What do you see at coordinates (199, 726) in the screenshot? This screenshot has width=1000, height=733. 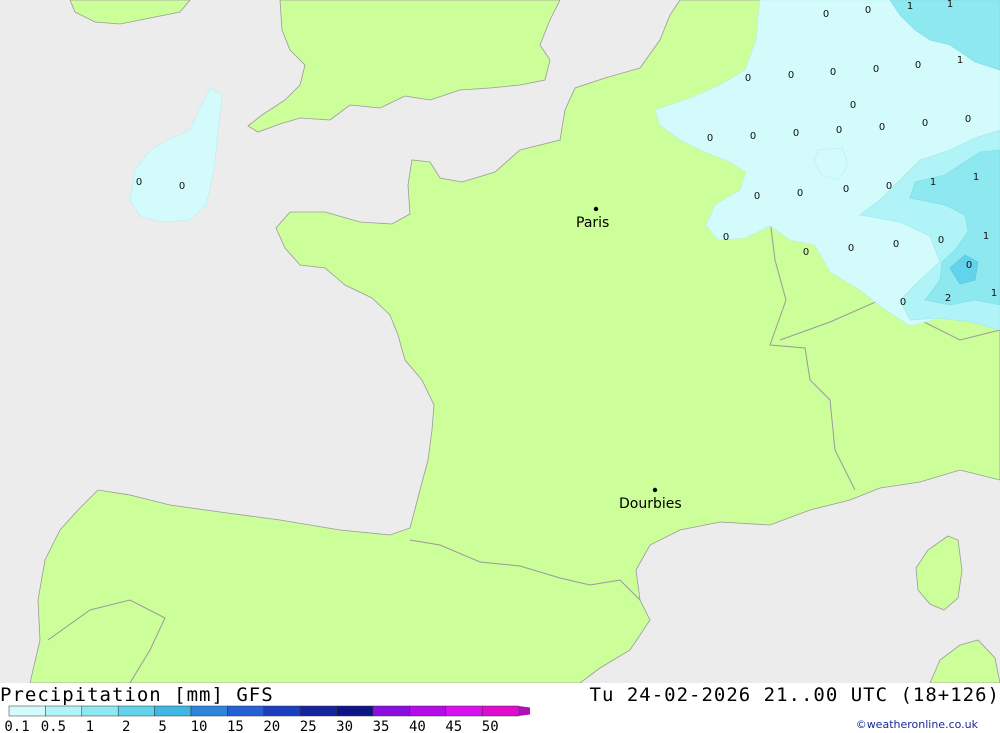 I see `legend-tick-label: 10` at bounding box center [199, 726].